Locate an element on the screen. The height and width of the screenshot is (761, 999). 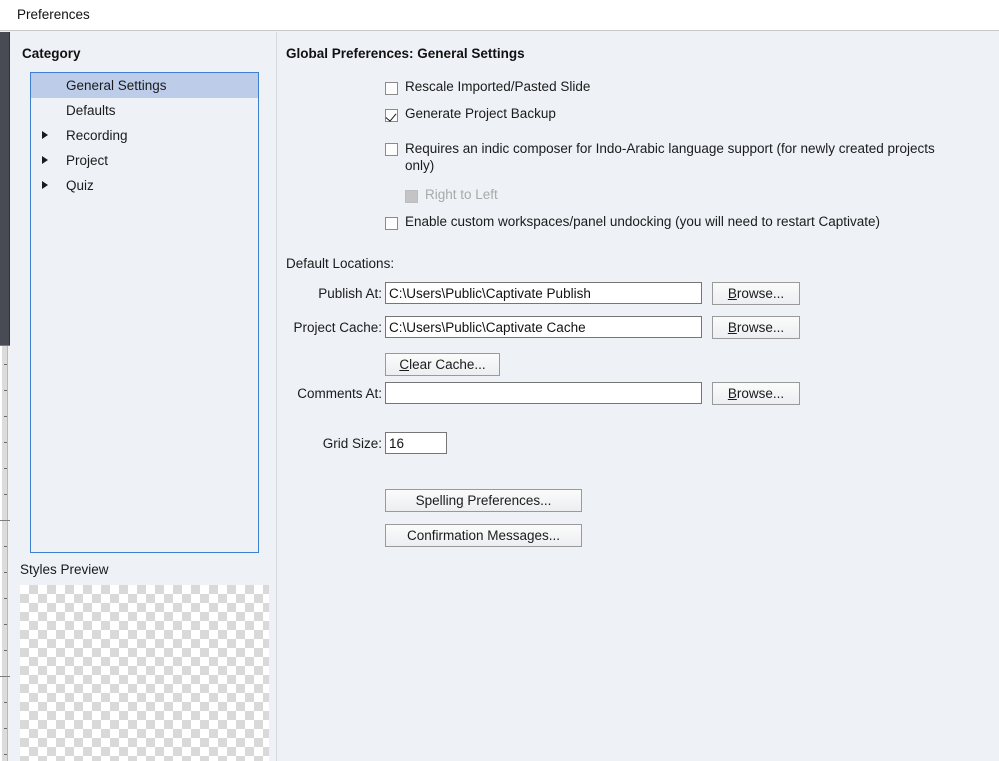
sidebar-item-quiz: Quiz is located at coordinates (144, 185).